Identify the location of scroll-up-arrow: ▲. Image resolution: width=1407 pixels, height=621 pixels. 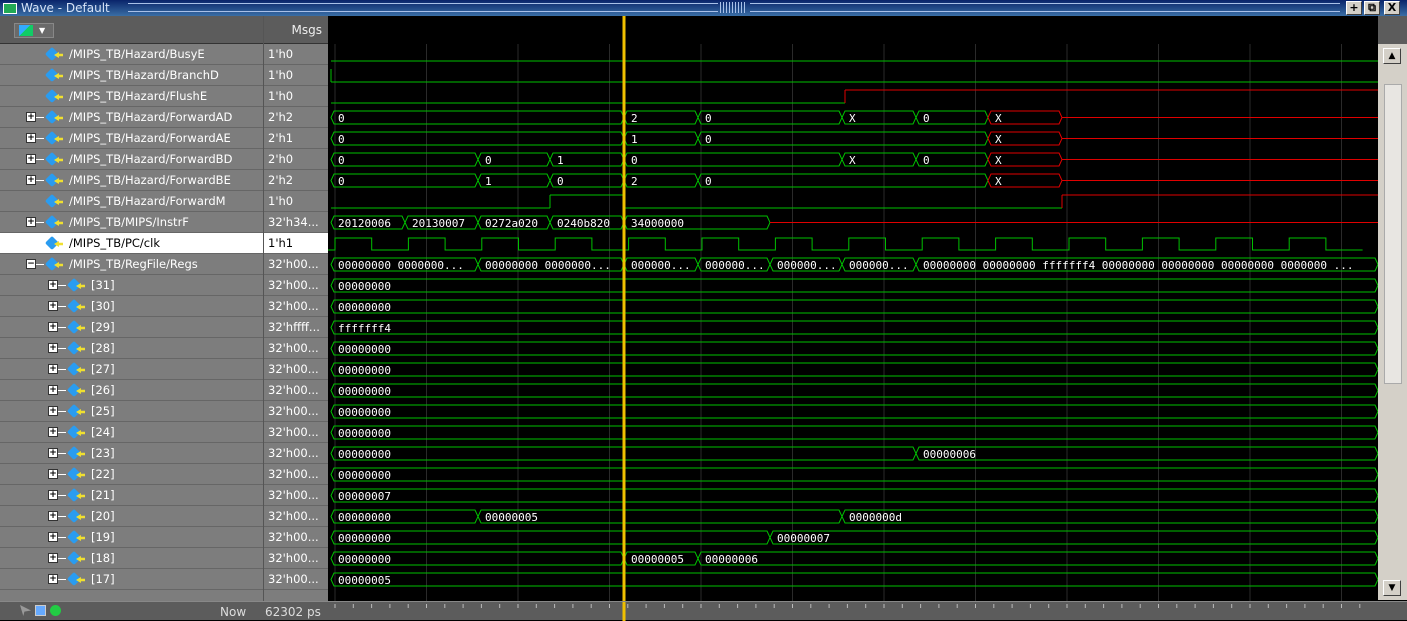
(1392, 56).